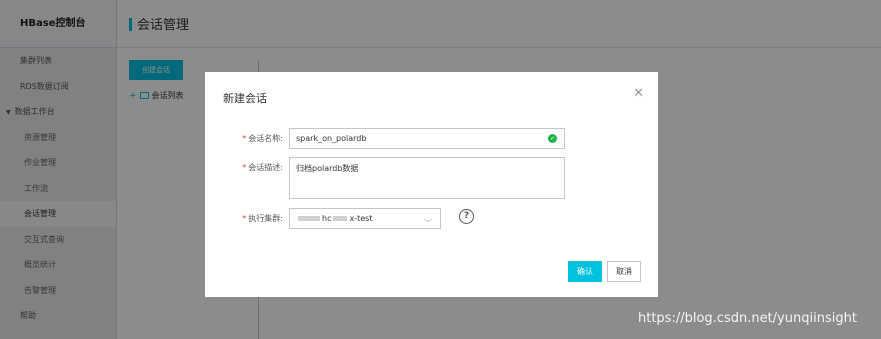  I want to click on check-circle-icon: ✓, so click(552, 138).